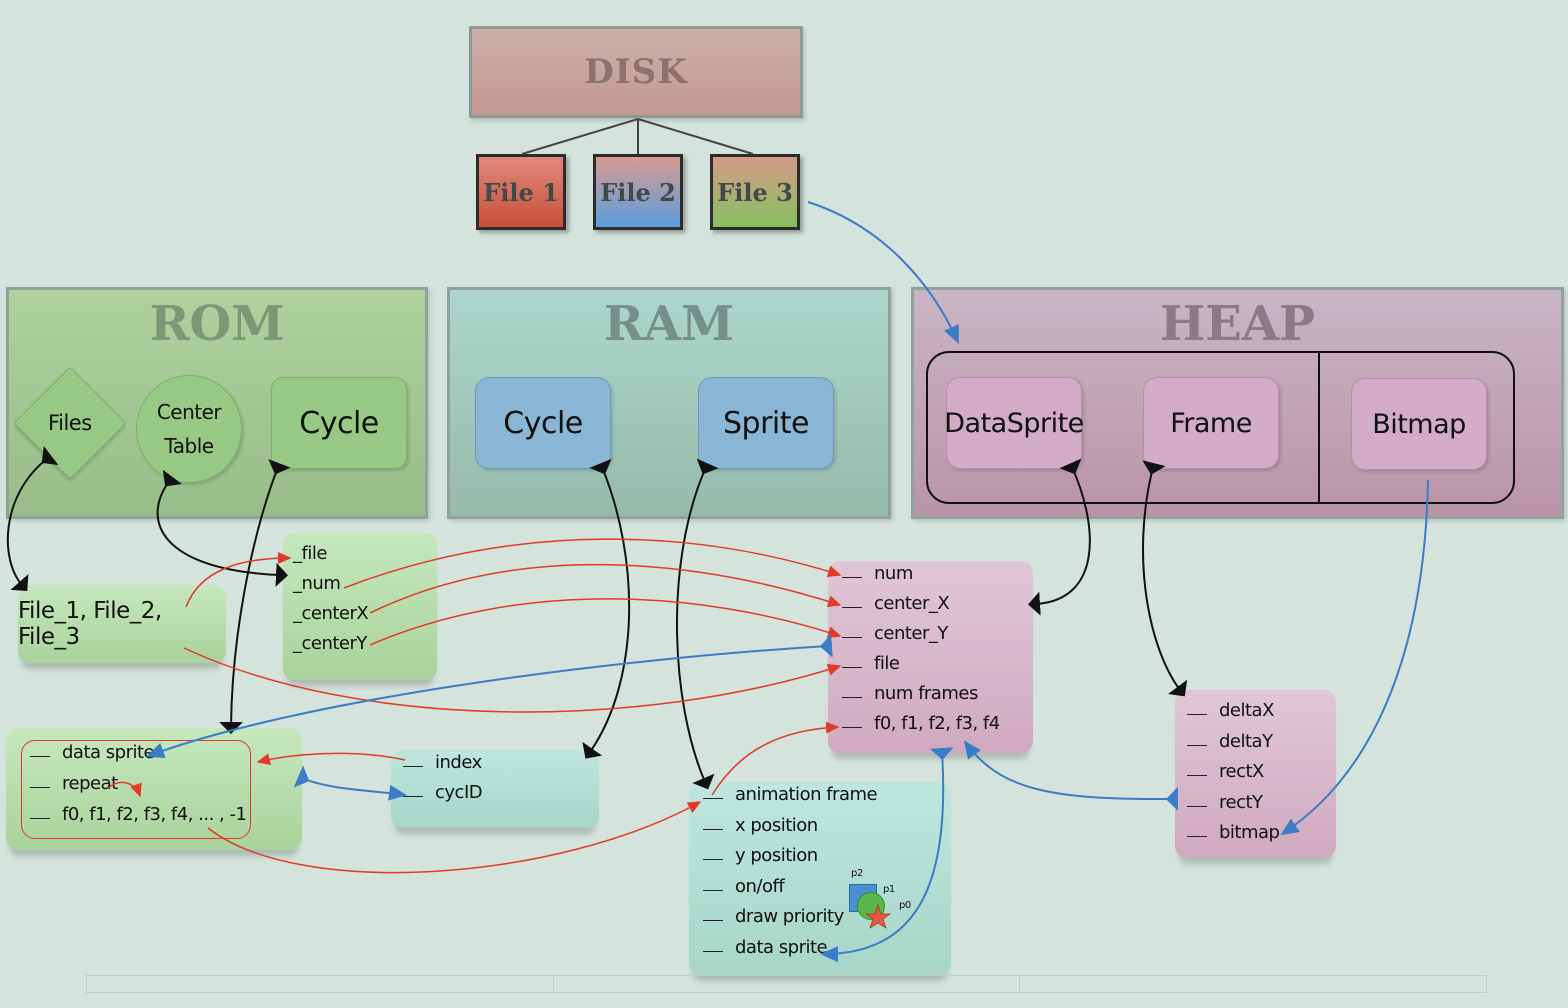 This screenshot has height=1008, width=1568. I want to click on field-label: index, so click(458, 762).